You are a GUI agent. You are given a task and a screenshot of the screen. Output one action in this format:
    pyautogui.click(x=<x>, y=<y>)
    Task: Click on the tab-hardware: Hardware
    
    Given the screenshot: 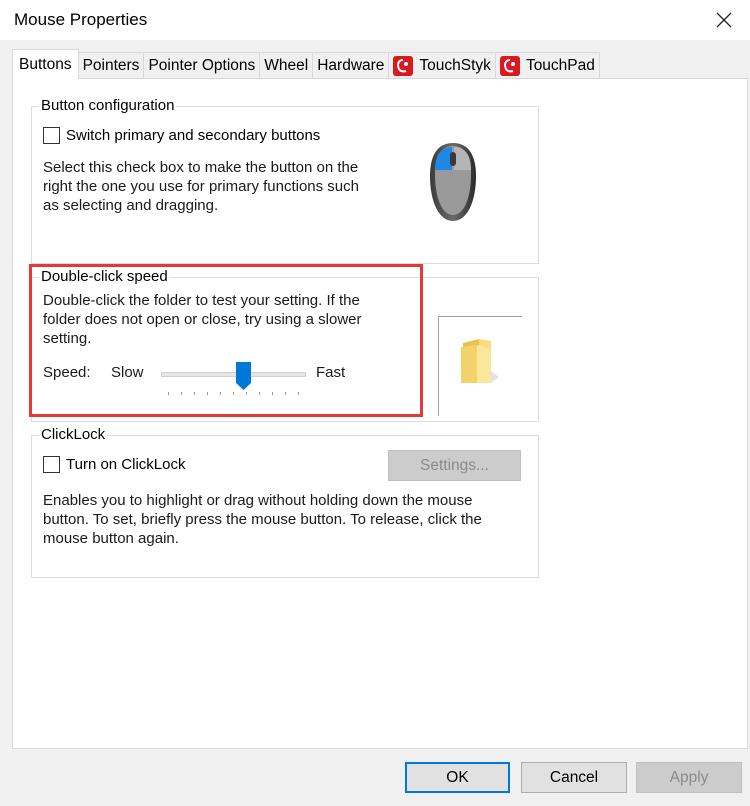 What is the action you would take?
    pyautogui.click(x=351, y=65)
    